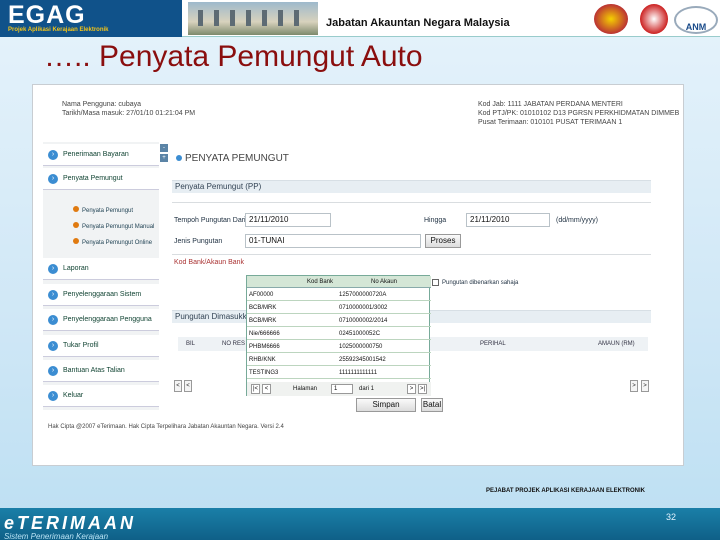 The width and height of the screenshot is (720, 540). Describe the element at coordinates (112, 242) in the screenshot. I see `subnav-penyata-pemungut-online: Penyata Pemungut Online` at that location.